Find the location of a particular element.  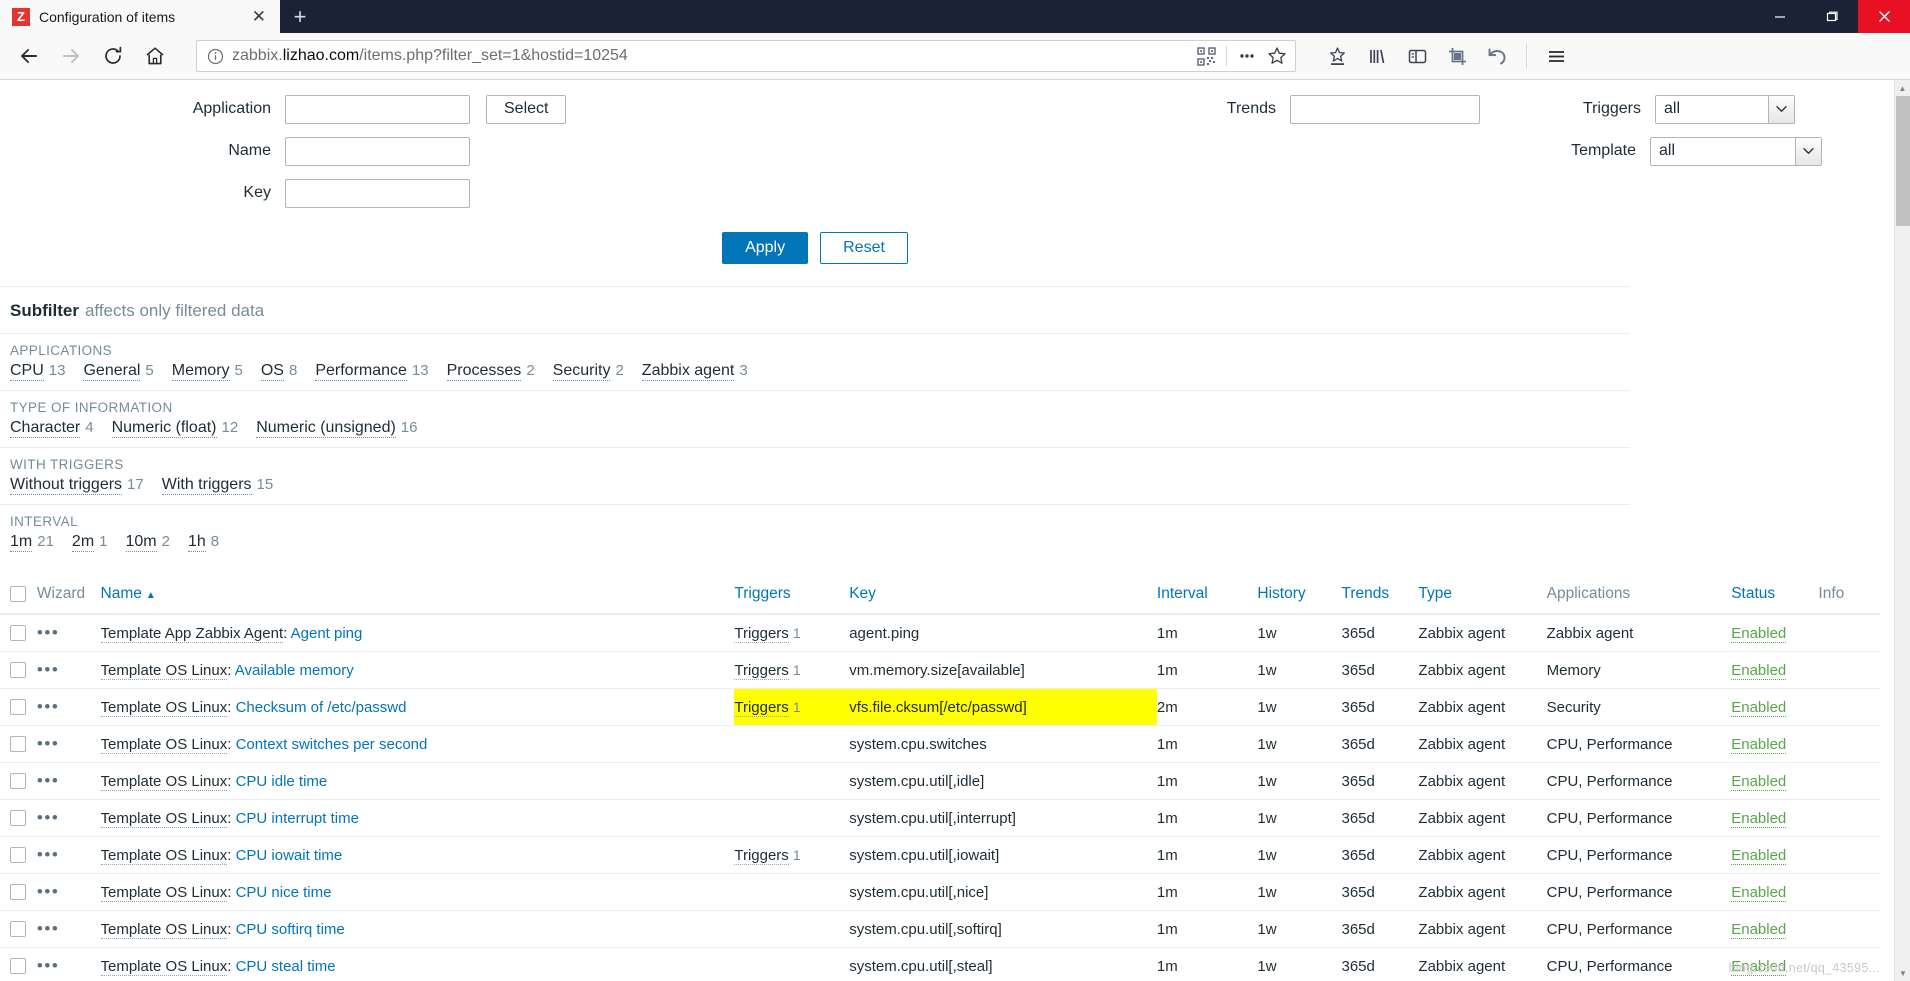

subfilter-link: OS is located at coordinates (272, 371).